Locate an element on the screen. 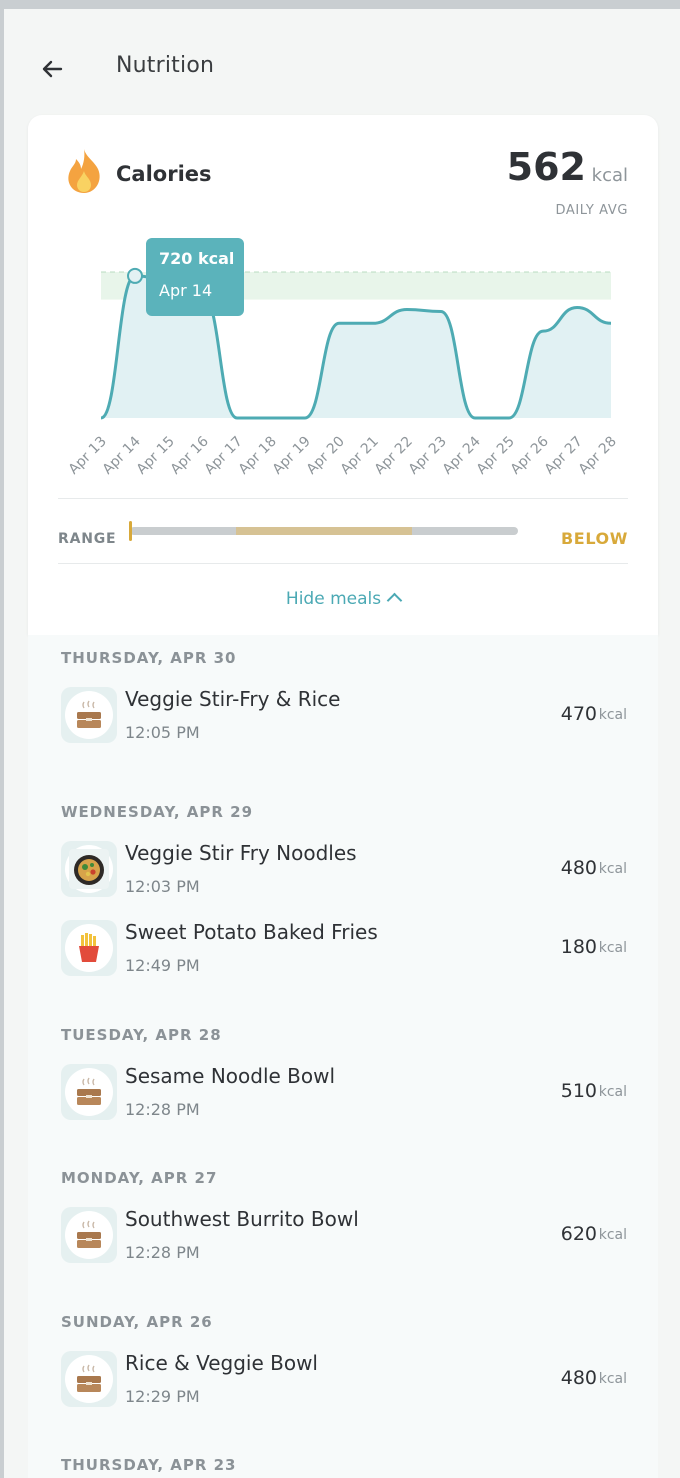 Image resolution: width=680 pixels, height=1478 pixels. chevron-up-icon is located at coordinates (394, 600).